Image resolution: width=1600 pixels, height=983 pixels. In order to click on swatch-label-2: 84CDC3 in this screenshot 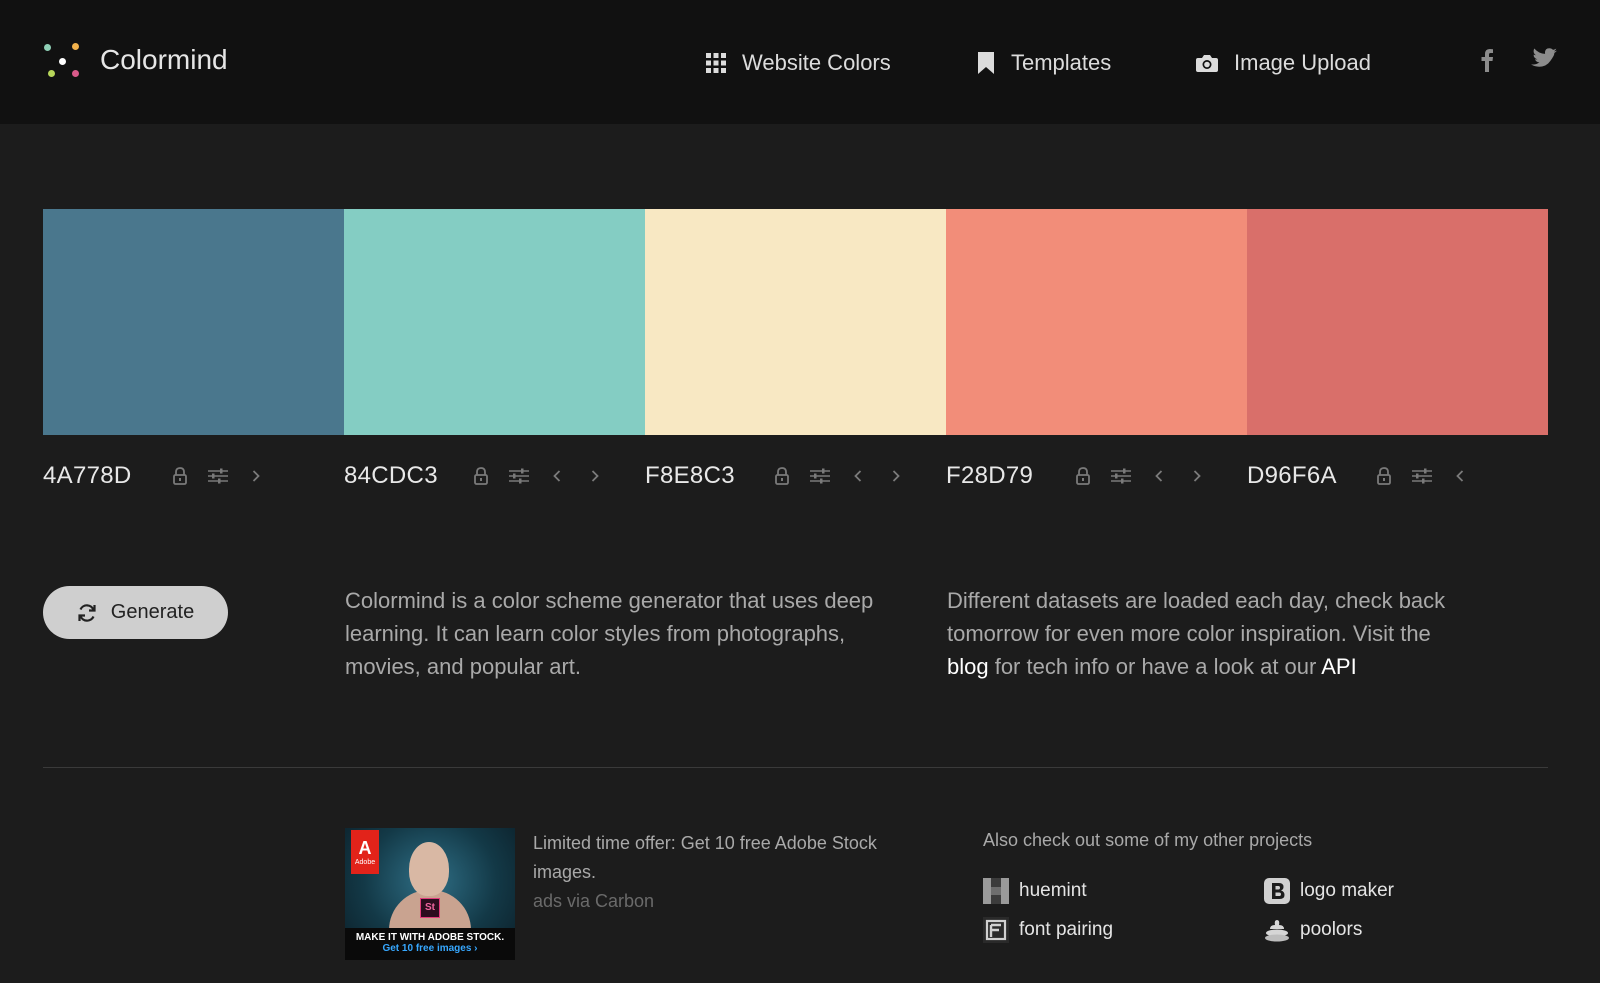, I will do `click(494, 476)`.